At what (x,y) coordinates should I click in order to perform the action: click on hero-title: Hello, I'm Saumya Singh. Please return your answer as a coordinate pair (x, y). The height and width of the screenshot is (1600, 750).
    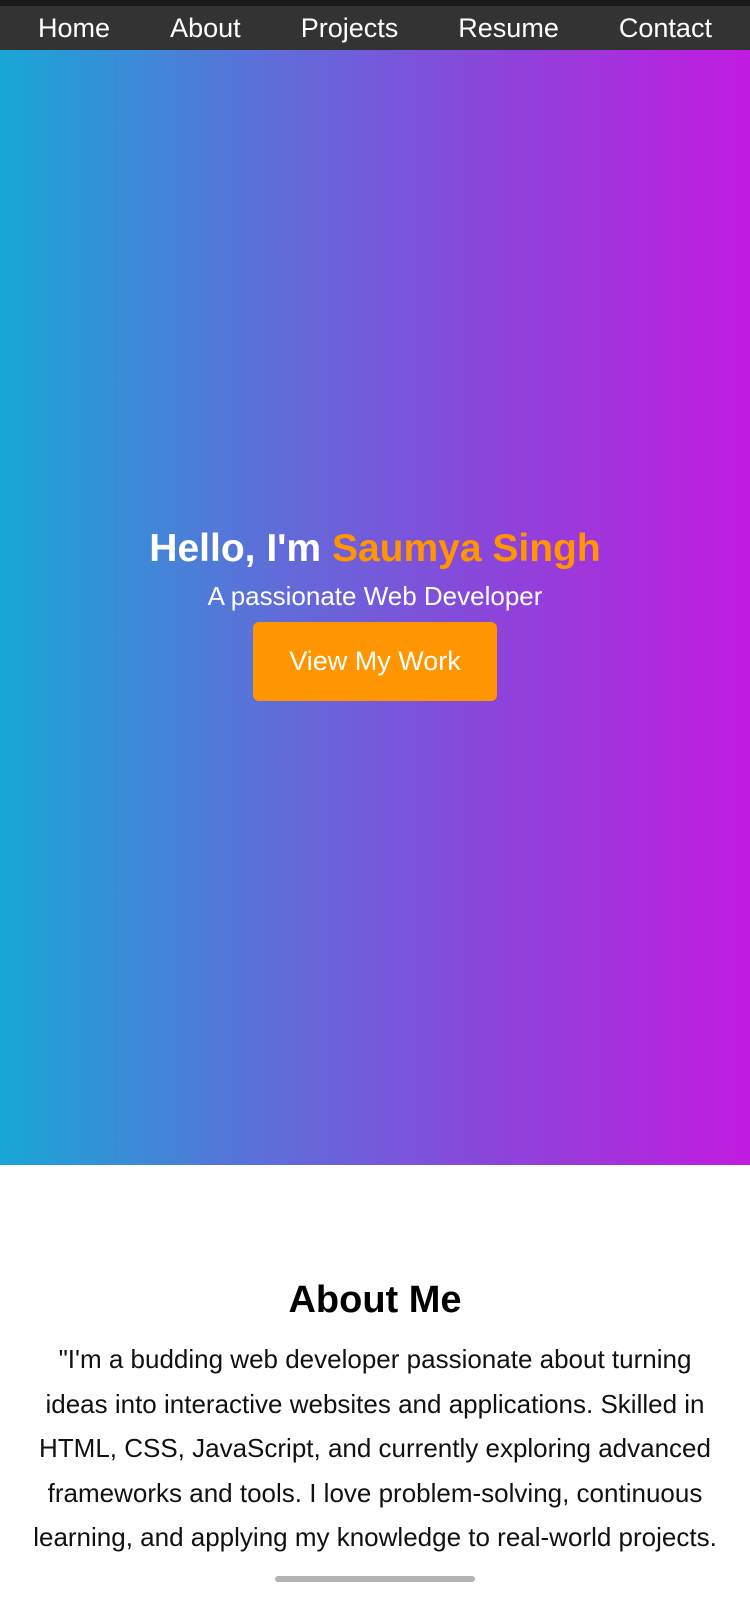
    Looking at the image, I should click on (375, 549).